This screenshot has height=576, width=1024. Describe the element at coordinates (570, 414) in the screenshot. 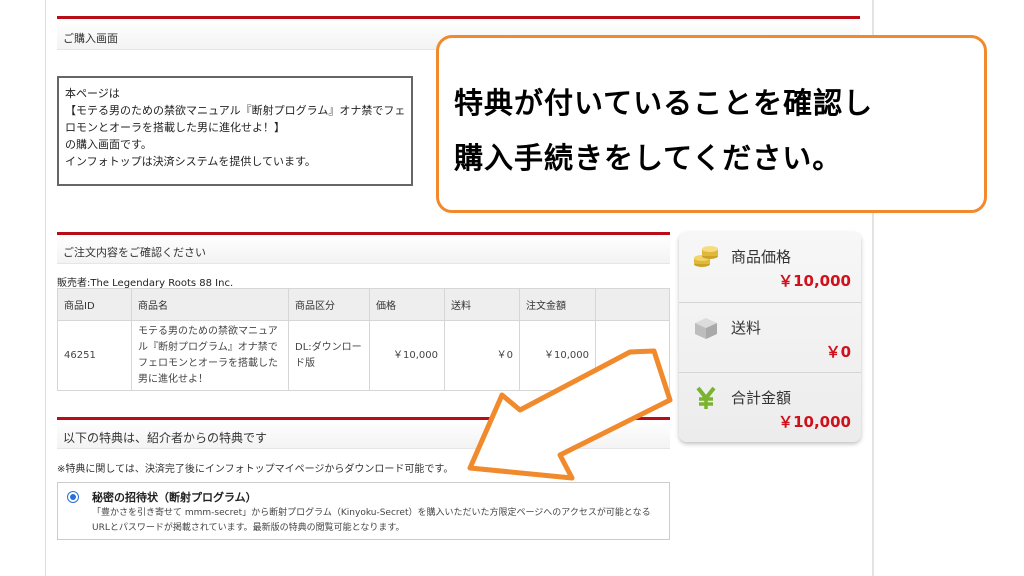

I see `arrow-annotation` at that location.